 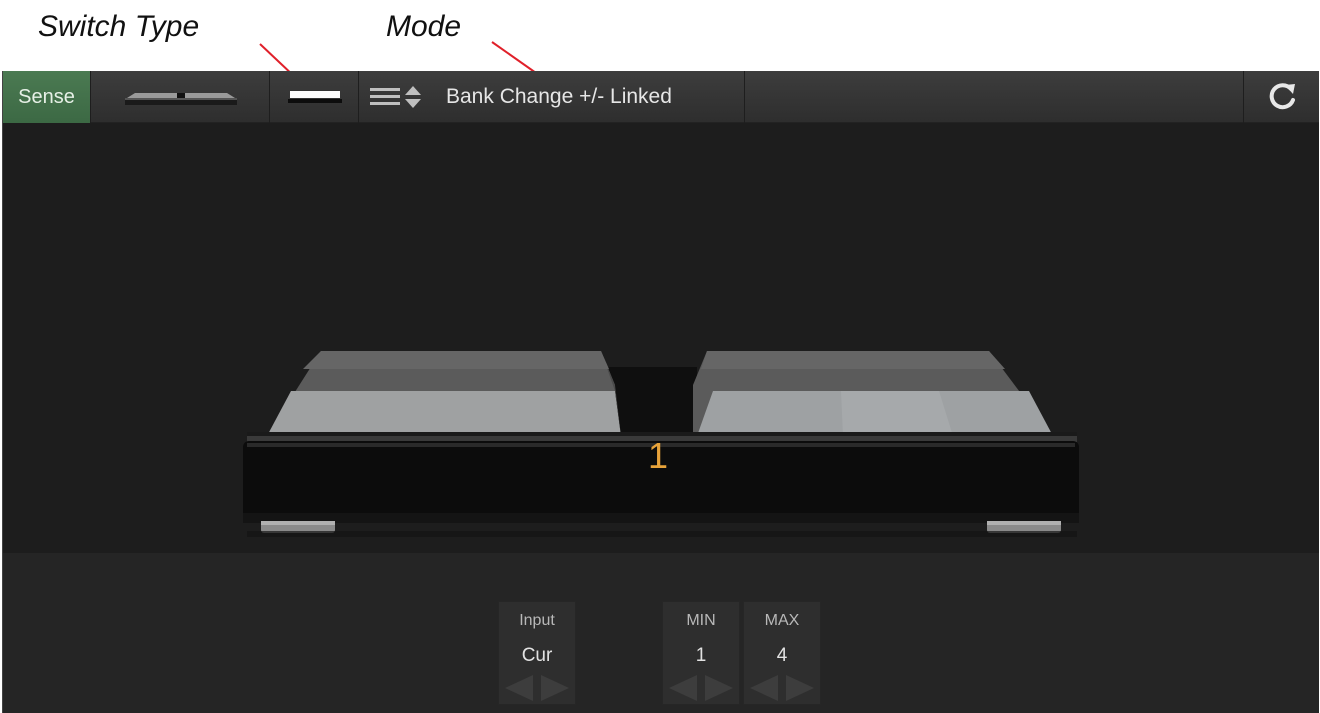 What do you see at coordinates (537, 656) in the screenshot?
I see `input-param-value: Cur` at bounding box center [537, 656].